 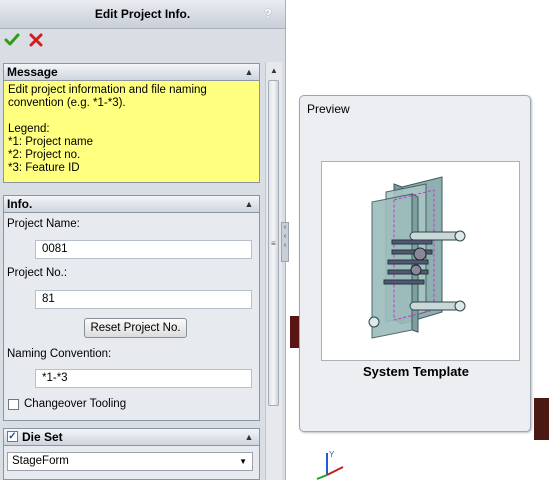 What do you see at coordinates (541, 419) in the screenshot?
I see `background-model-fragment` at bounding box center [541, 419].